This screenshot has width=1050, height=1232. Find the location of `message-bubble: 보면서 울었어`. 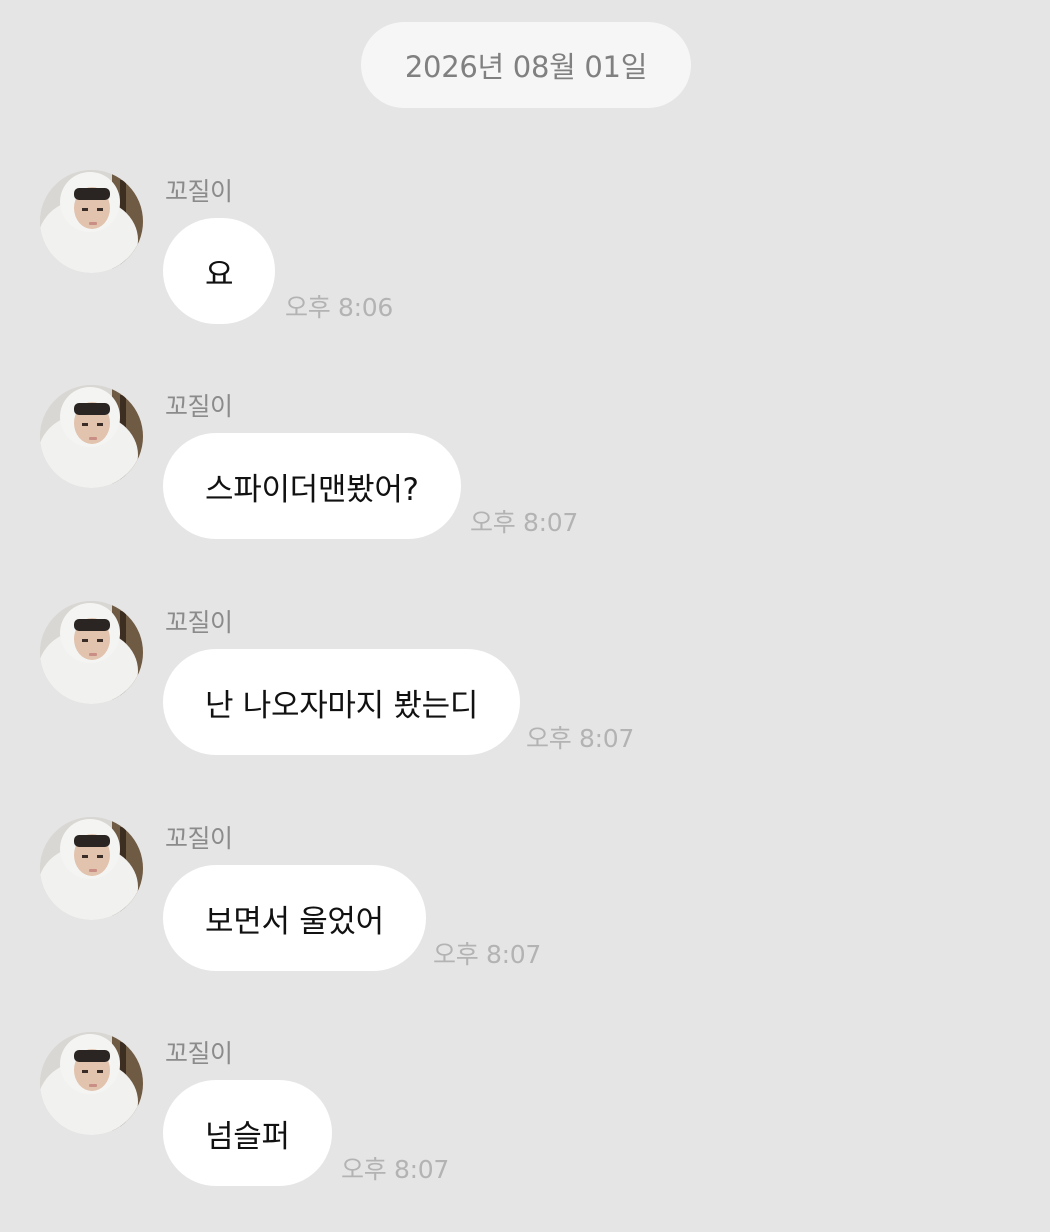

message-bubble: 보면서 울었어 is located at coordinates (294, 918).